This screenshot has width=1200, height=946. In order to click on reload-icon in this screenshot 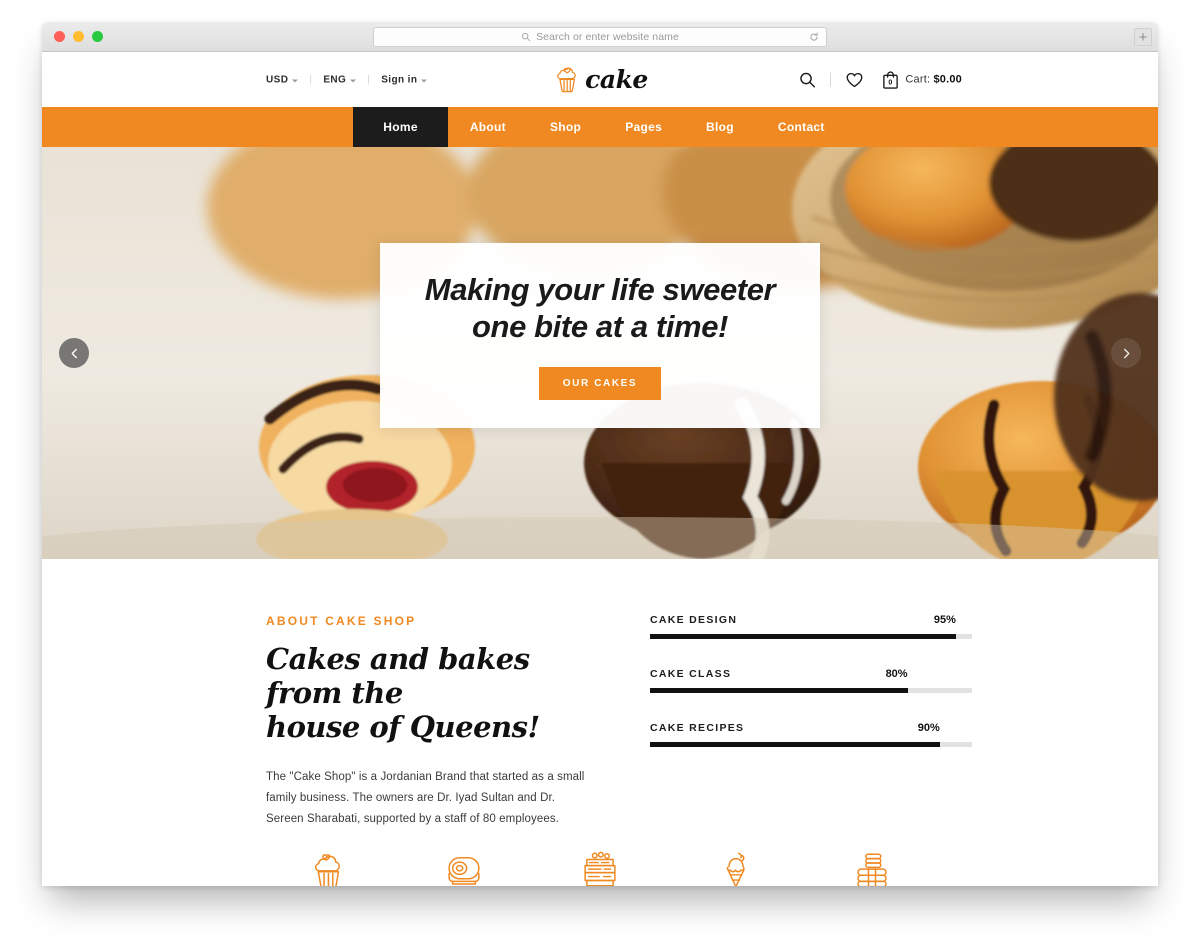, I will do `click(814, 37)`.